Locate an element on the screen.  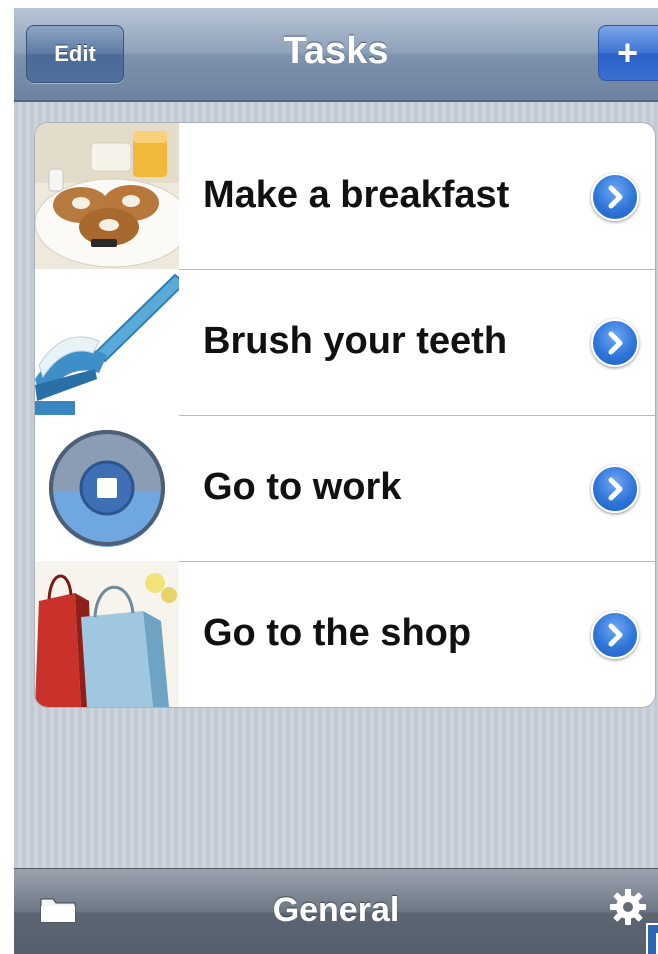
task-label: Go to work is located at coordinates (302, 487).